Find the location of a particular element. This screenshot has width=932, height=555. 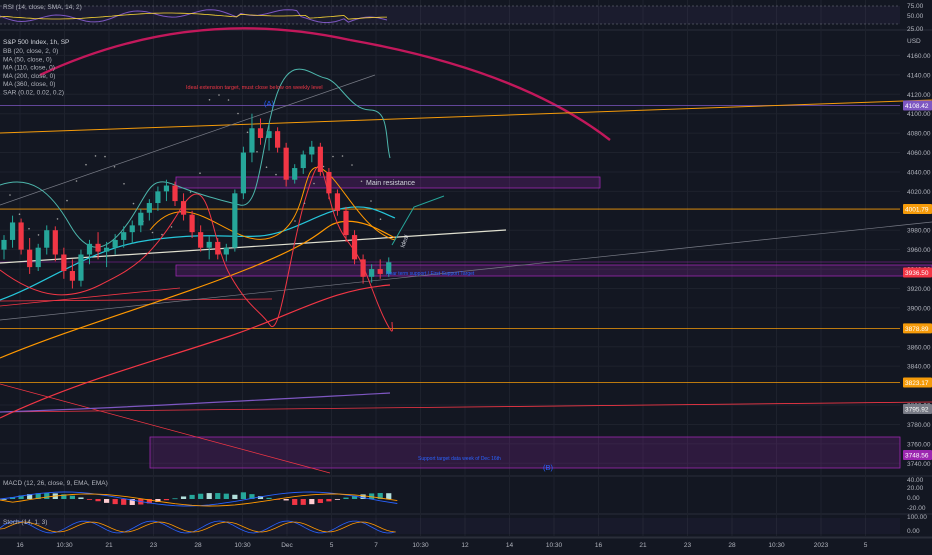

indicator-label: MA (110, close, 0) is located at coordinates (29, 68).